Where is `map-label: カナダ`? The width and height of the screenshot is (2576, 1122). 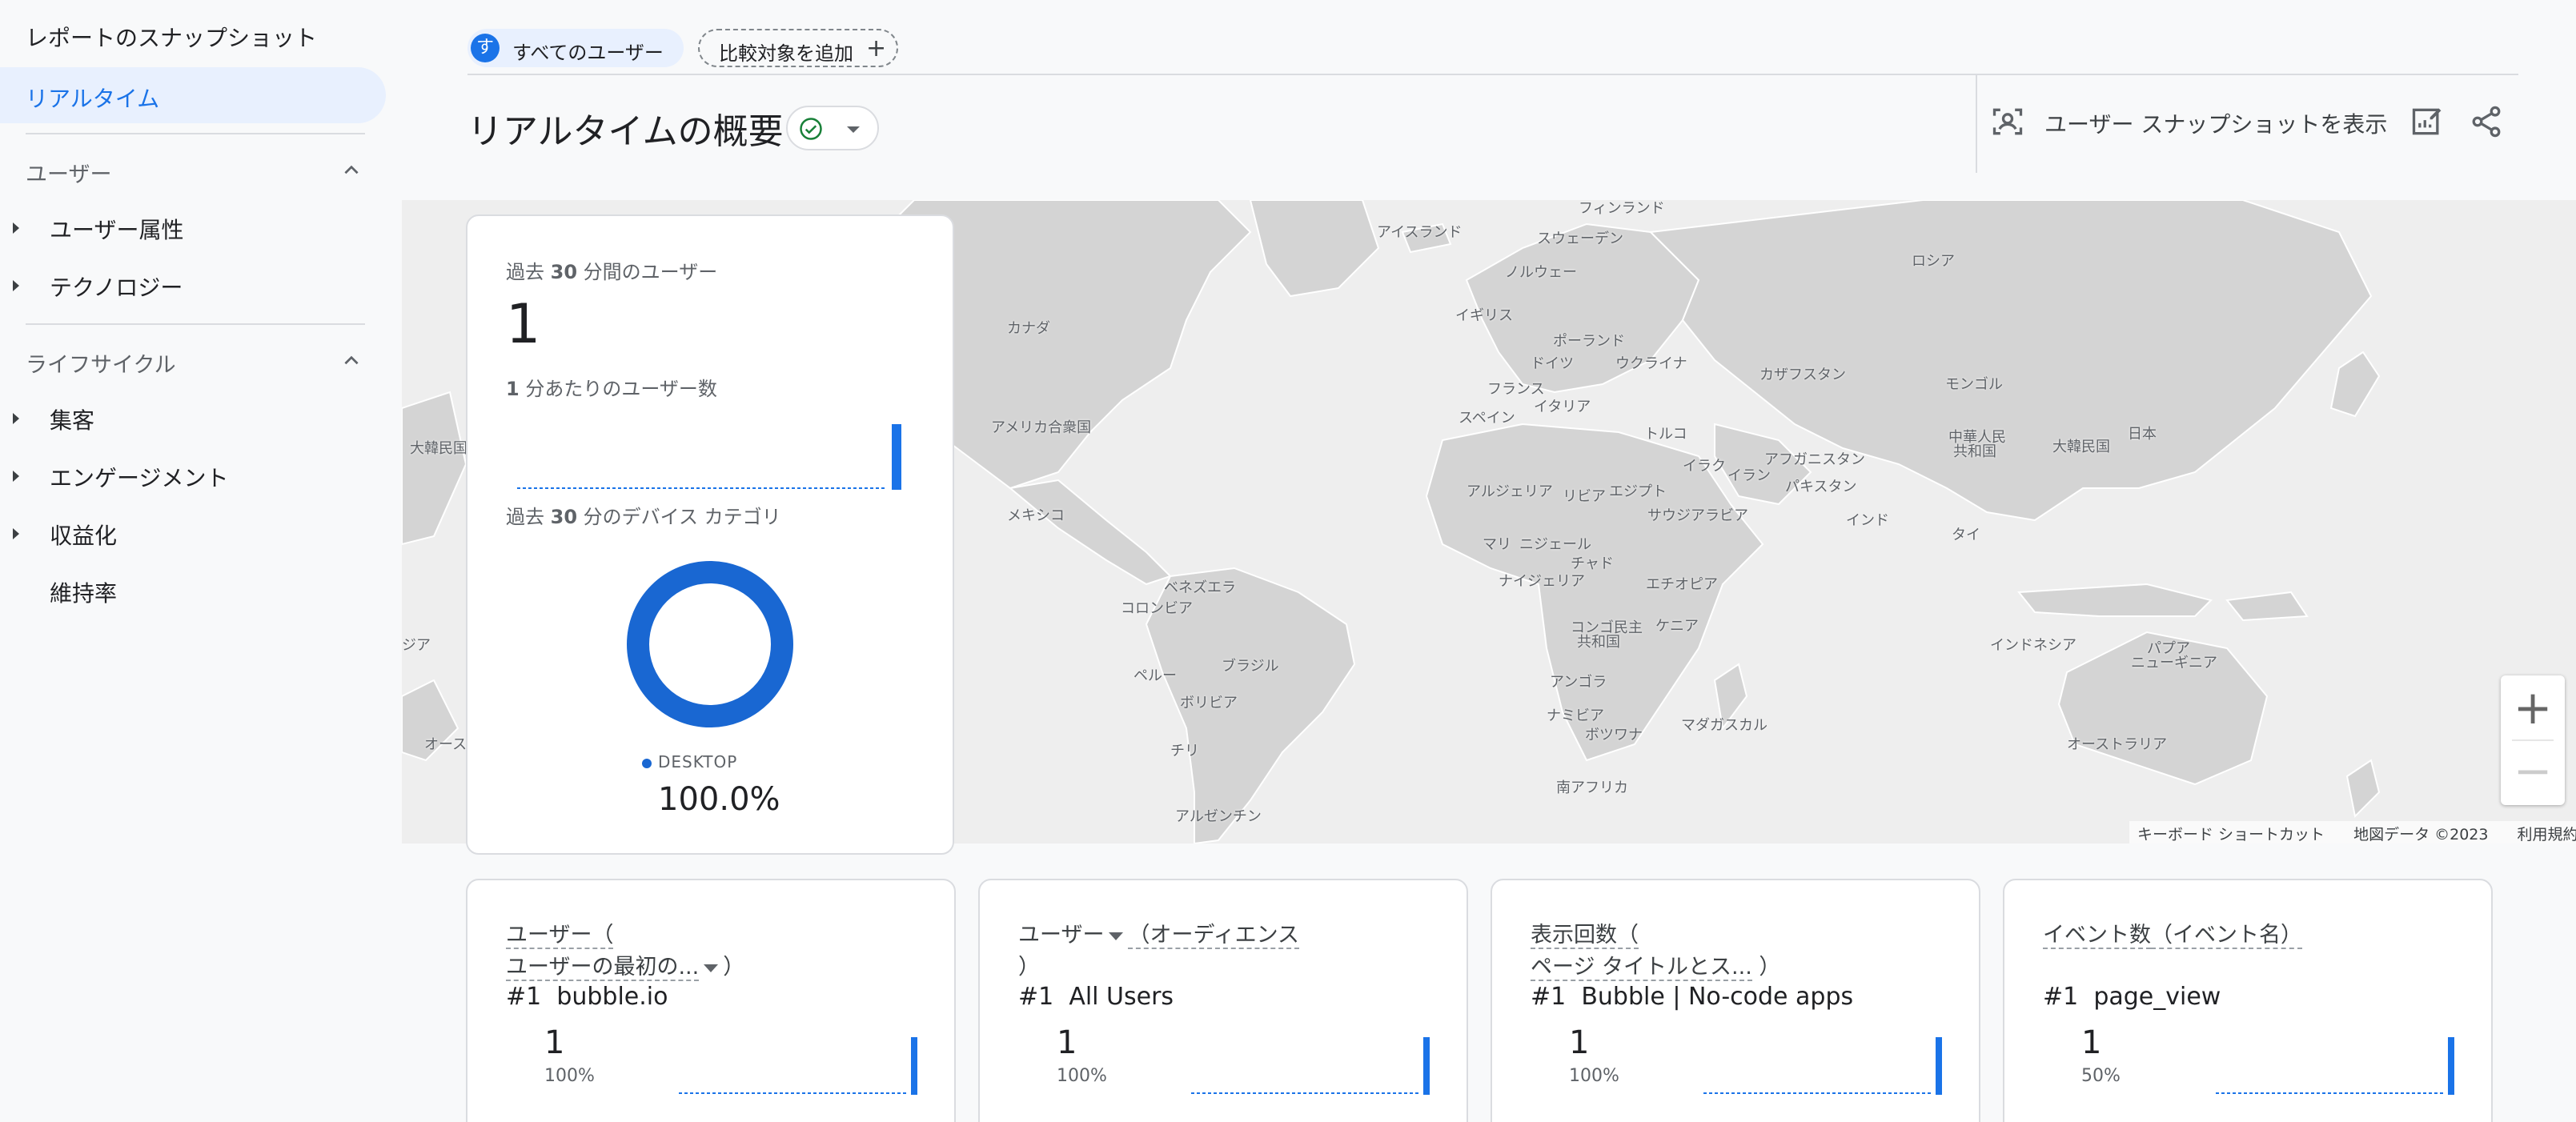 map-label: カナダ is located at coordinates (1028, 328).